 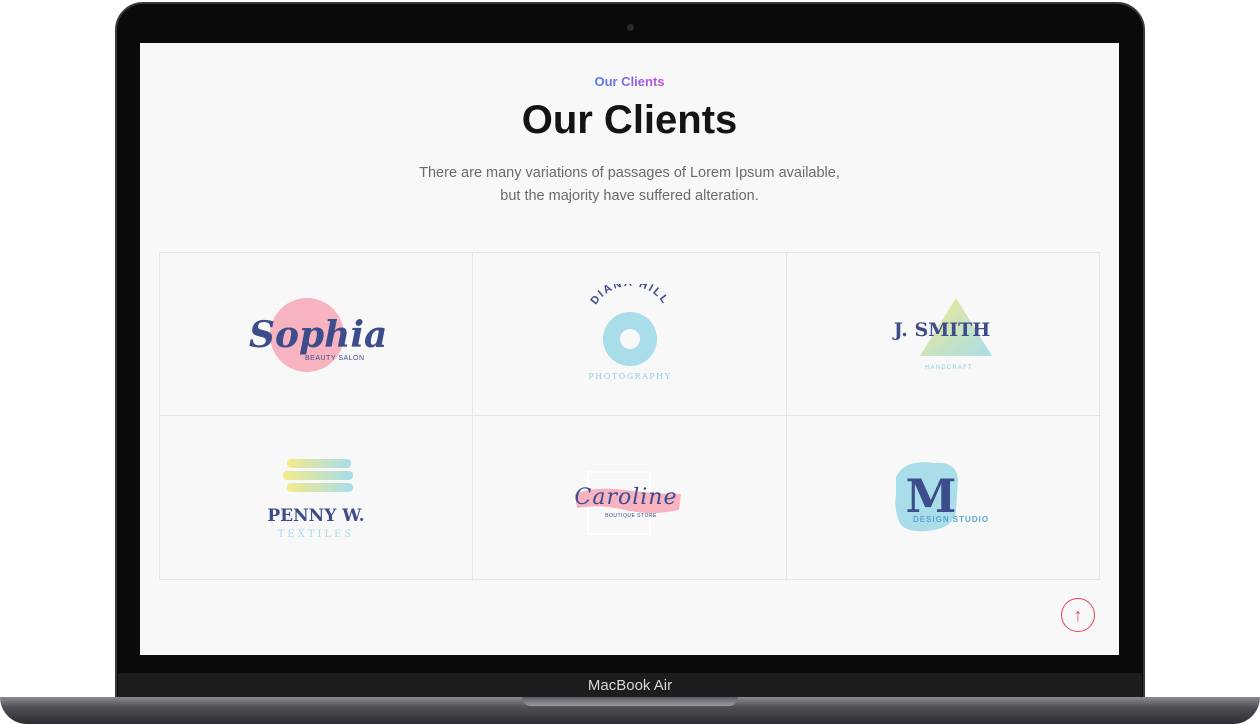 What do you see at coordinates (629, 81) in the screenshot?
I see `section-eyebrow: Our Clients` at bounding box center [629, 81].